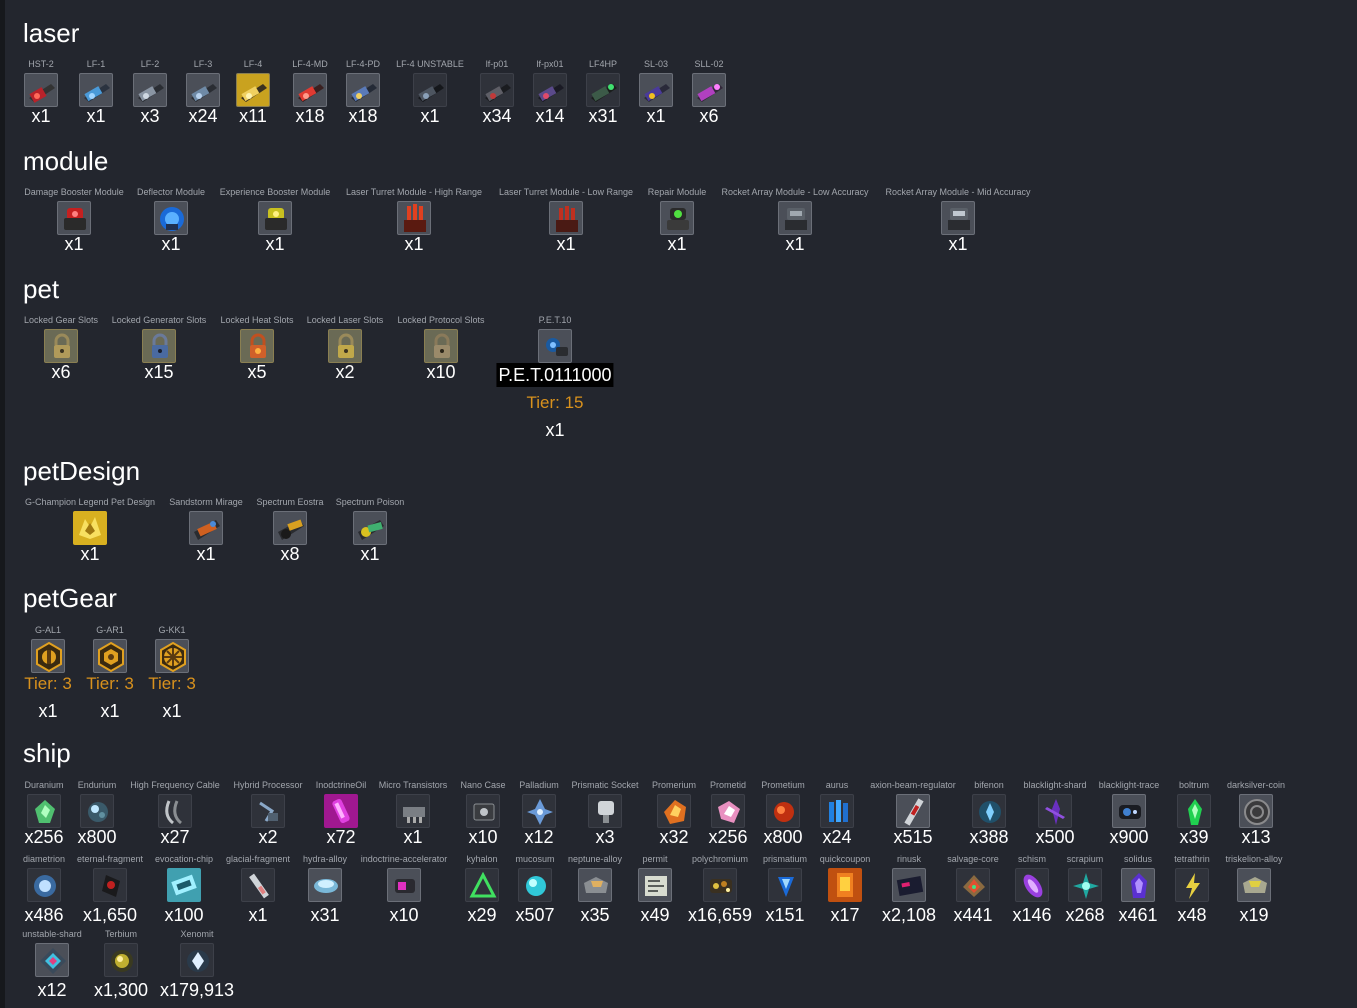 This screenshot has height=1008, width=1357. What do you see at coordinates (913, 837) in the screenshot?
I see `item-count: x515` at bounding box center [913, 837].